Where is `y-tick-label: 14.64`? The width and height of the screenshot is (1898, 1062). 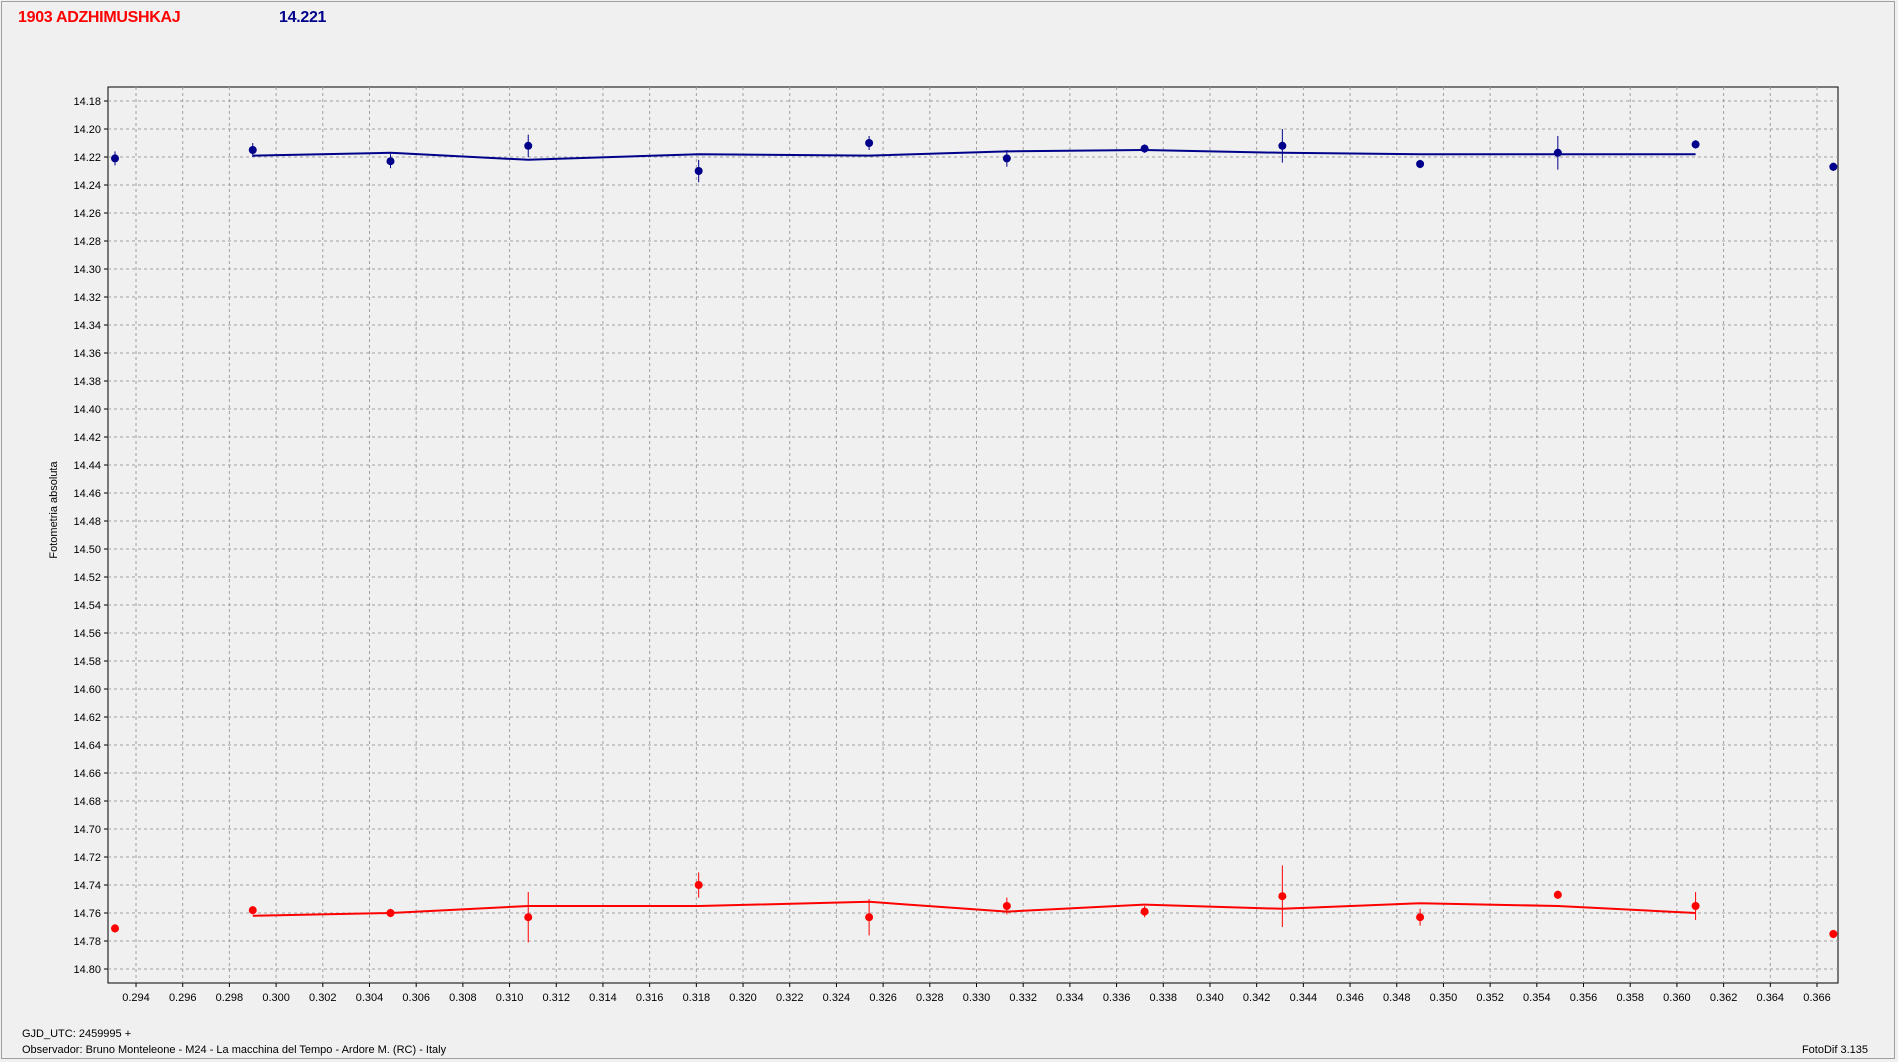 y-tick-label: 14.64 is located at coordinates (87, 746).